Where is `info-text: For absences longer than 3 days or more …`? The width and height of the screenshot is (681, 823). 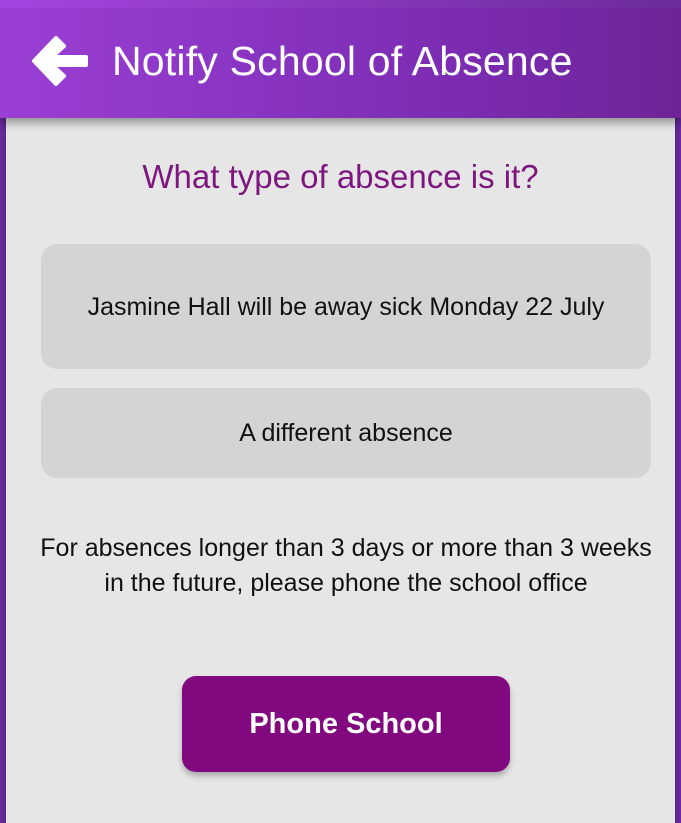
info-text: For absences longer than 3 days or more … is located at coordinates (346, 565).